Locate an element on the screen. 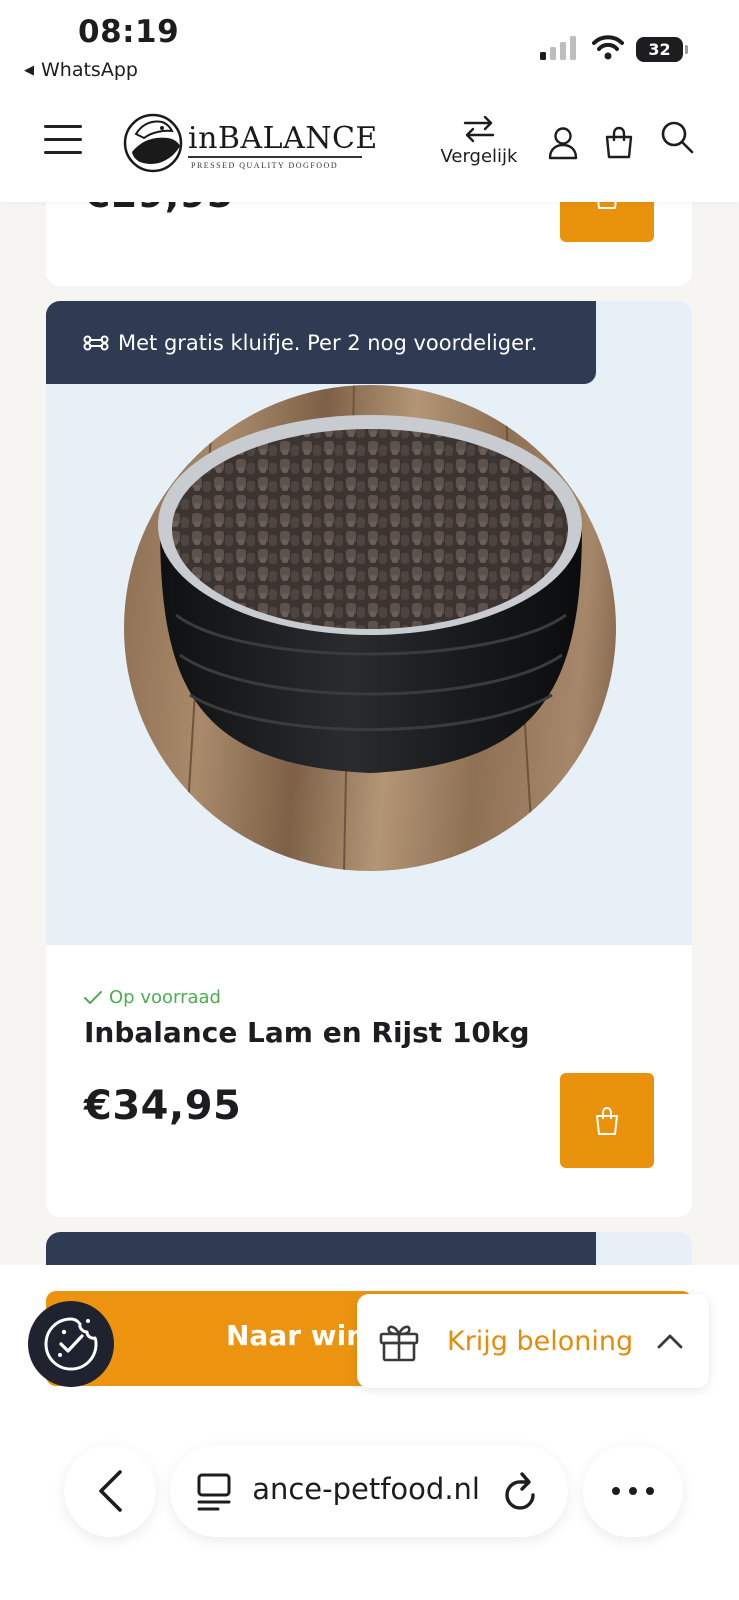  stock-status: Op voorraad is located at coordinates (152, 997).